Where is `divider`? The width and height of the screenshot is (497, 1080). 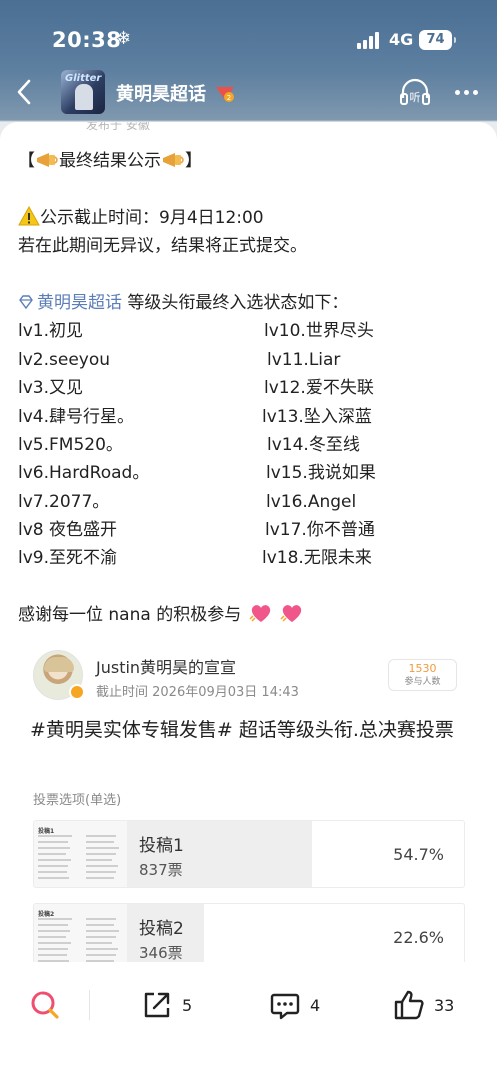 divider is located at coordinates (89, 1005).